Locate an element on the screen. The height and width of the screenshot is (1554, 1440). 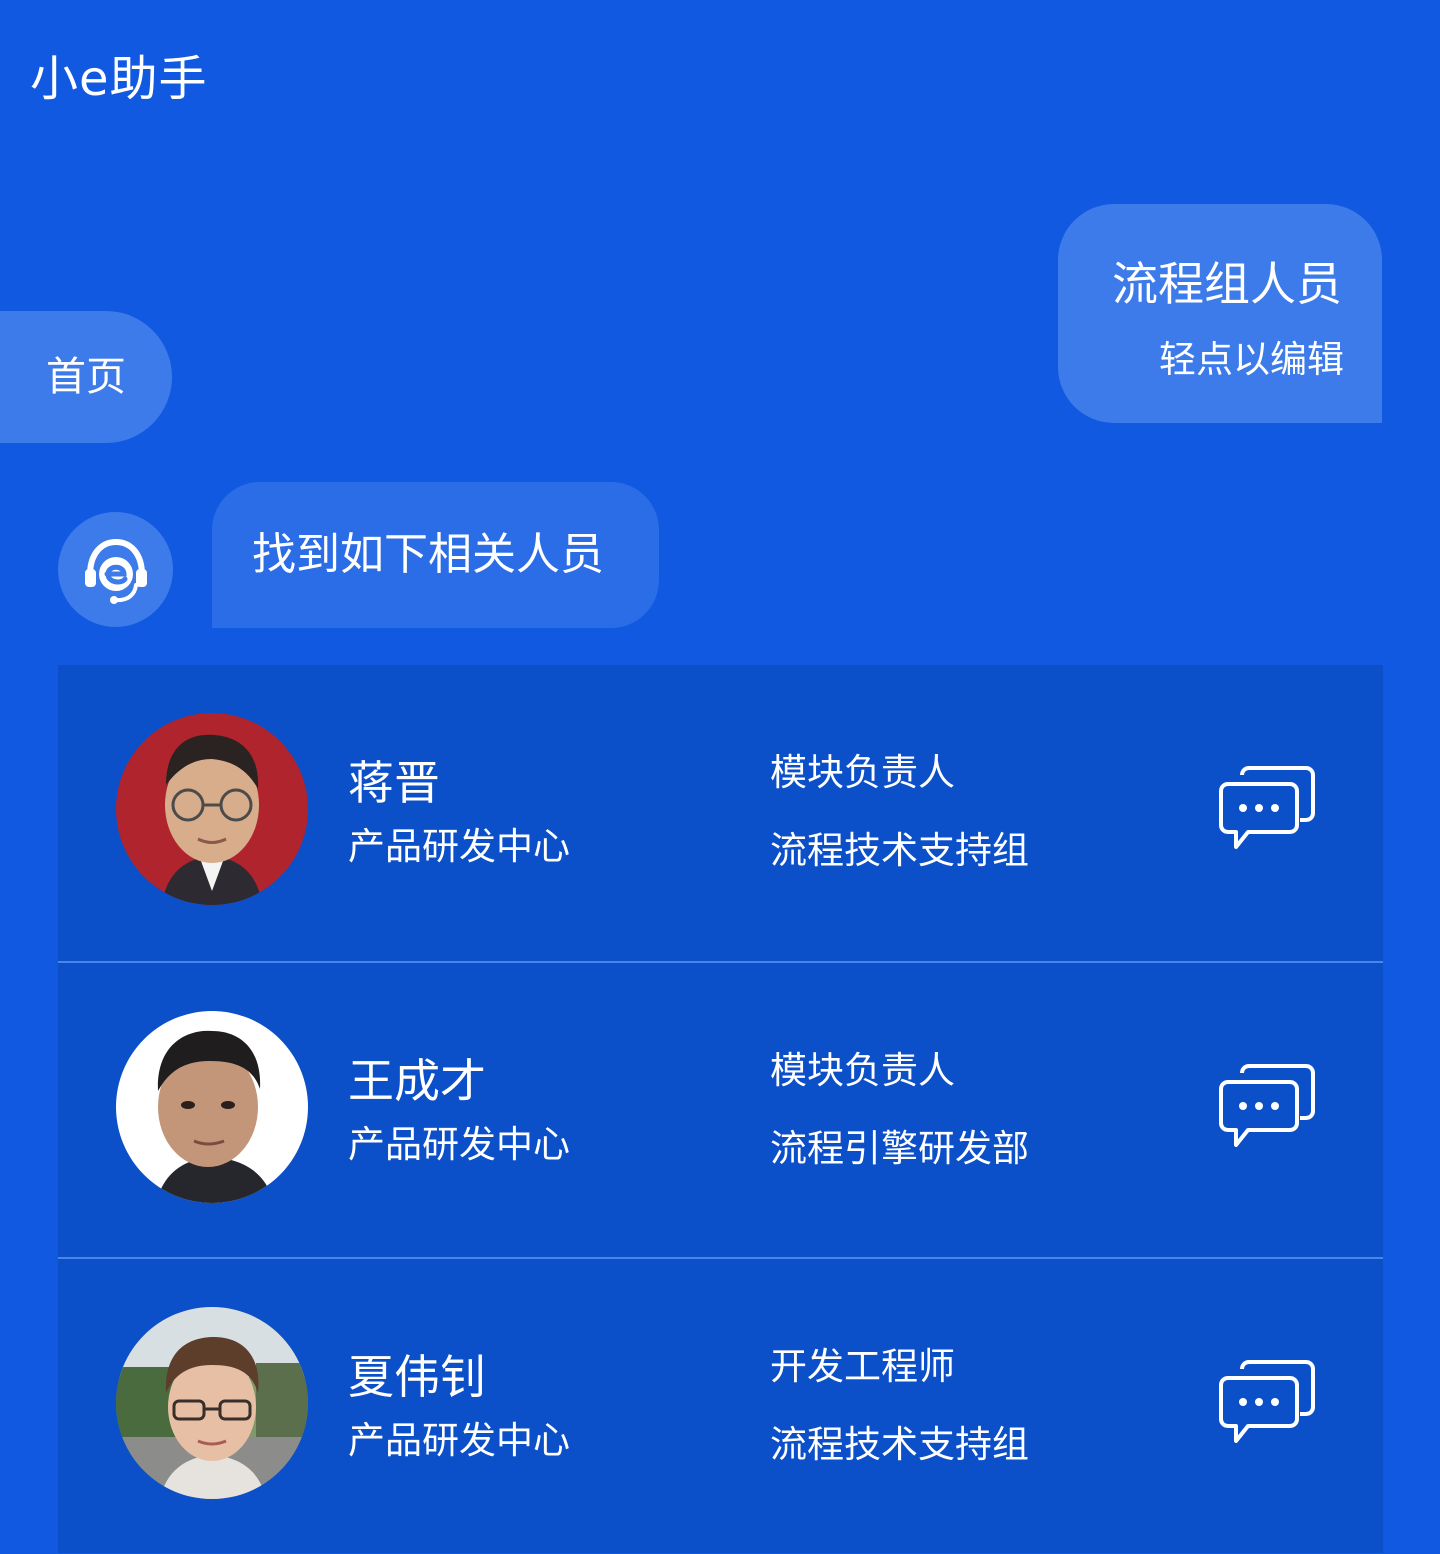
bot-reply-bubble: 找到如下相关人员 is located at coordinates (435, 555).